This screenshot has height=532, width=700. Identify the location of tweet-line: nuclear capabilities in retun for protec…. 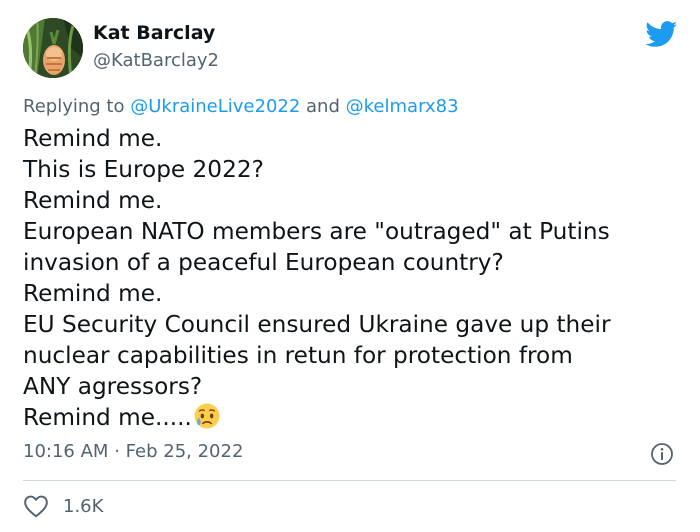
(298, 355).